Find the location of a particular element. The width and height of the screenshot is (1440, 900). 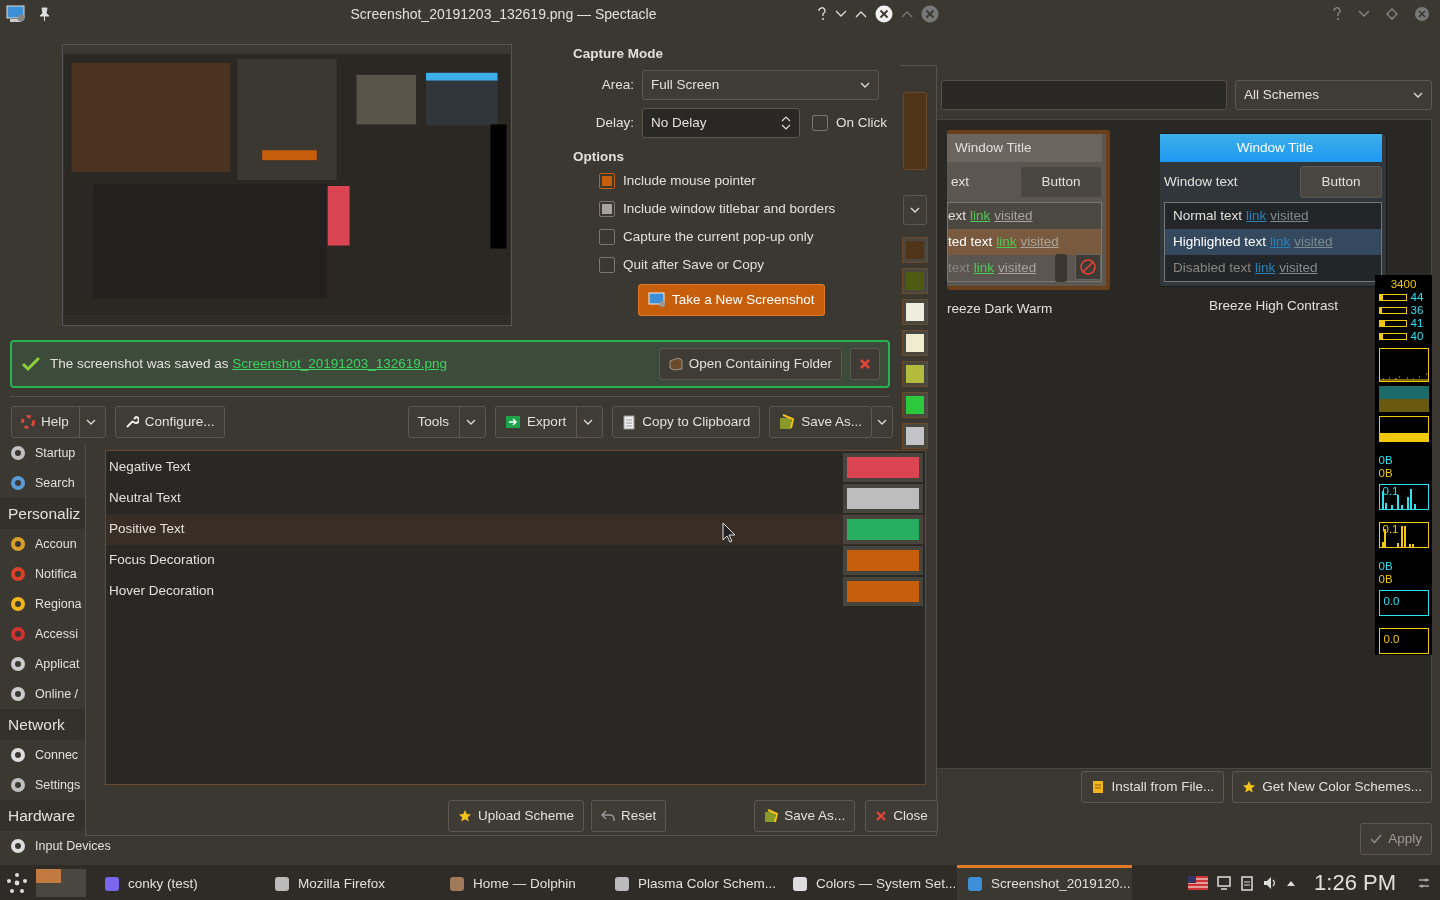

checkbox-label: Capture the current pop-up only is located at coordinates (718, 237).